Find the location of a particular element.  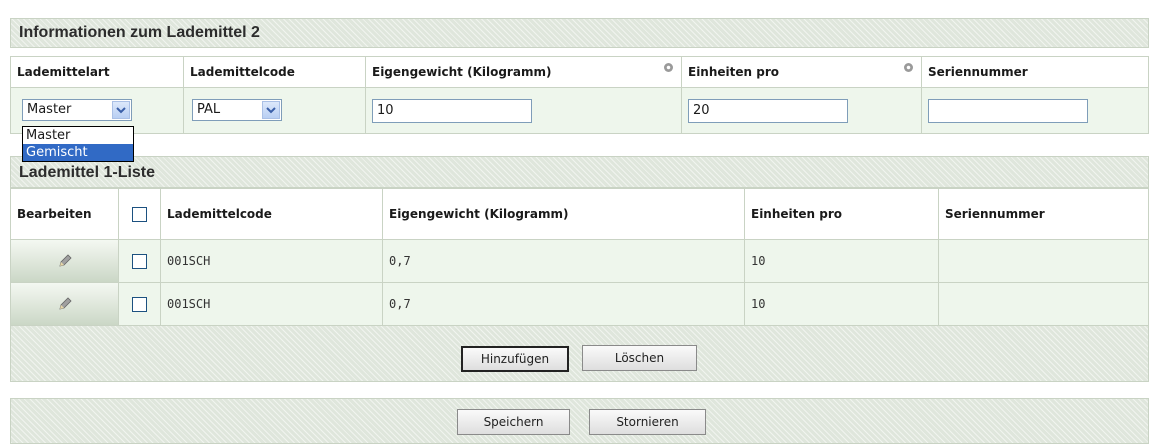

dropdown-option-gemischt: Gemischt is located at coordinates (78, 152).